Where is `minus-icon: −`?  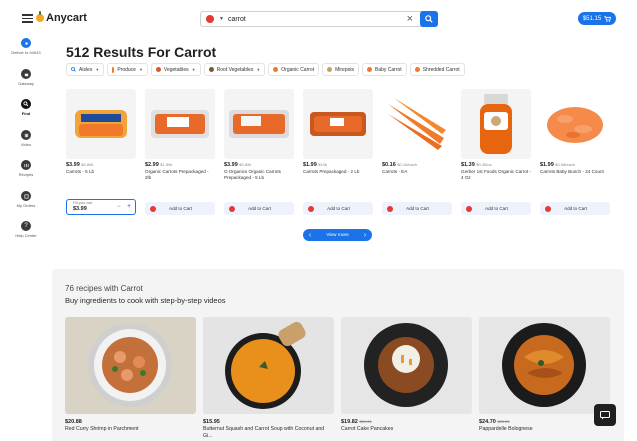
minus-icon: − is located at coordinates (119, 207).